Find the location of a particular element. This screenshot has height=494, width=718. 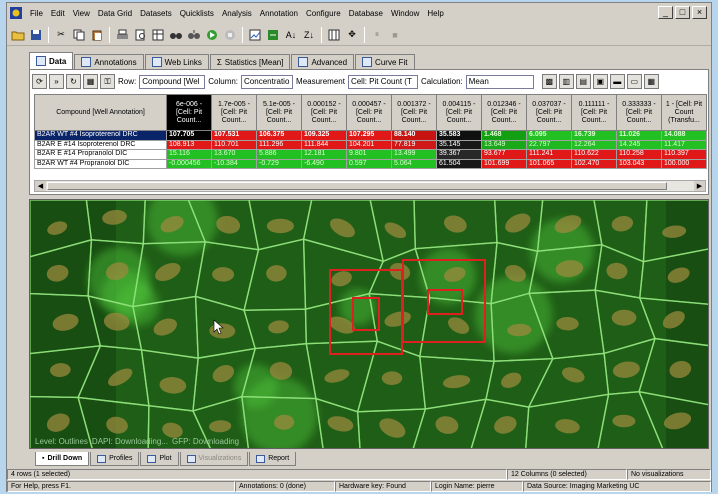

tab-curve-fit: Curve Fit is located at coordinates (385, 61).